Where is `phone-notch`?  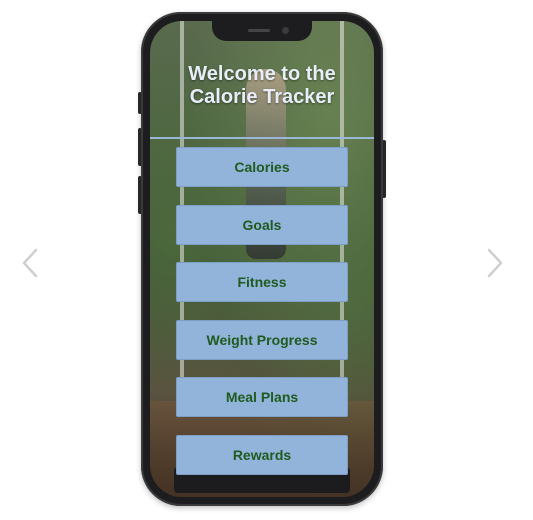 phone-notch is located at coordinates (262, 31).